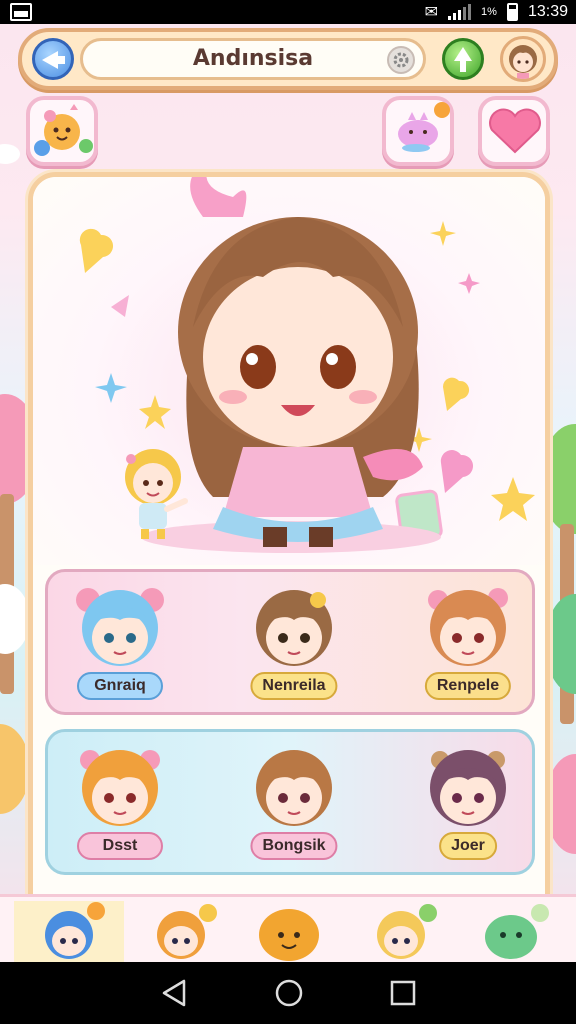  What do you see at coordinates (158, 492) in the screenshot?
I see `companion-character` at bounding box center [158, 492].